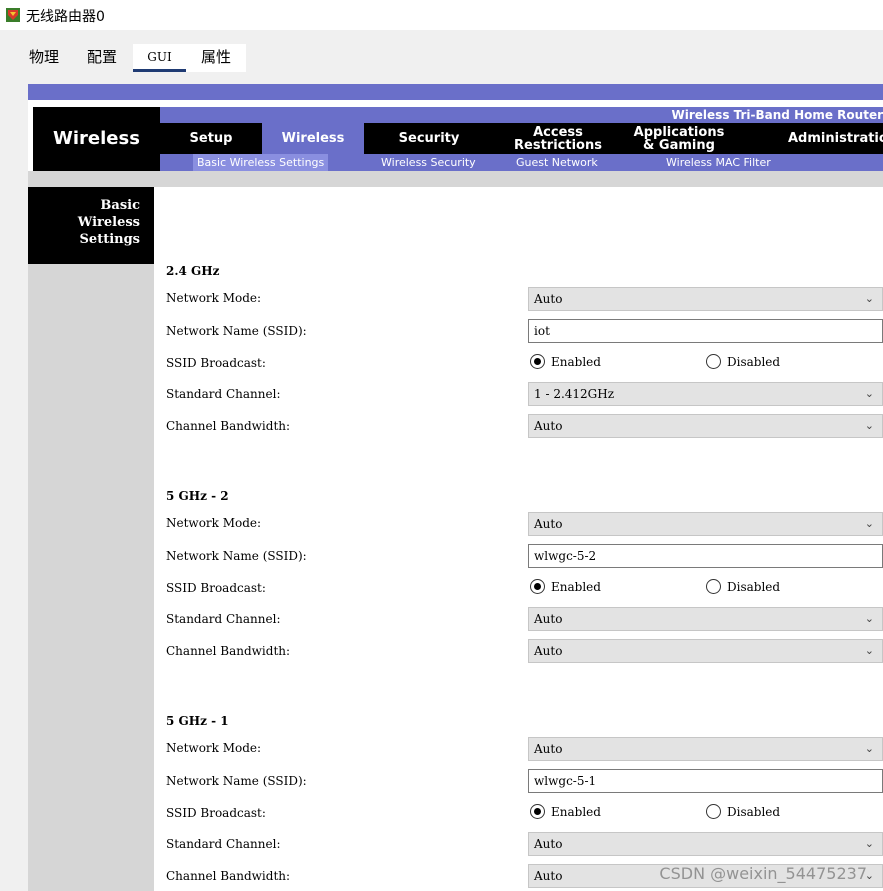 This screenshot has width=883, height=891. Describe the element at coordinates (429, 138) in the screenshot. I see `nav-security: Security` at that location.